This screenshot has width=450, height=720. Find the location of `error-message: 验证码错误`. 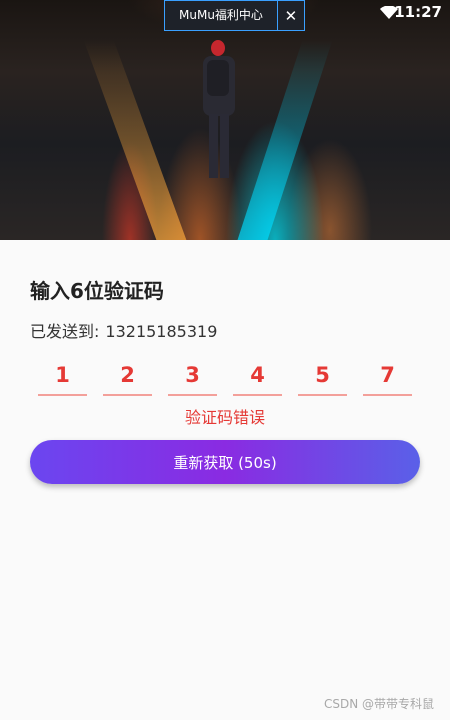

error-message: 验证码错误 is located at coordinates (224, 417).